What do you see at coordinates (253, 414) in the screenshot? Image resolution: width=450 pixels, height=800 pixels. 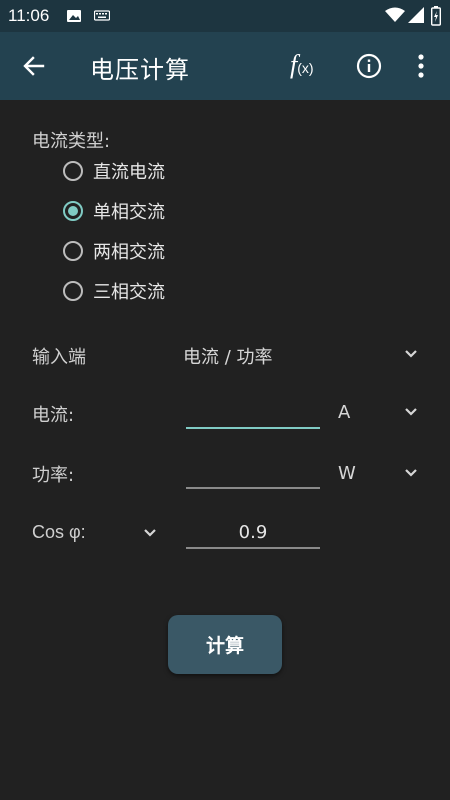 I see `current-input` at bounding box center [253, 414].